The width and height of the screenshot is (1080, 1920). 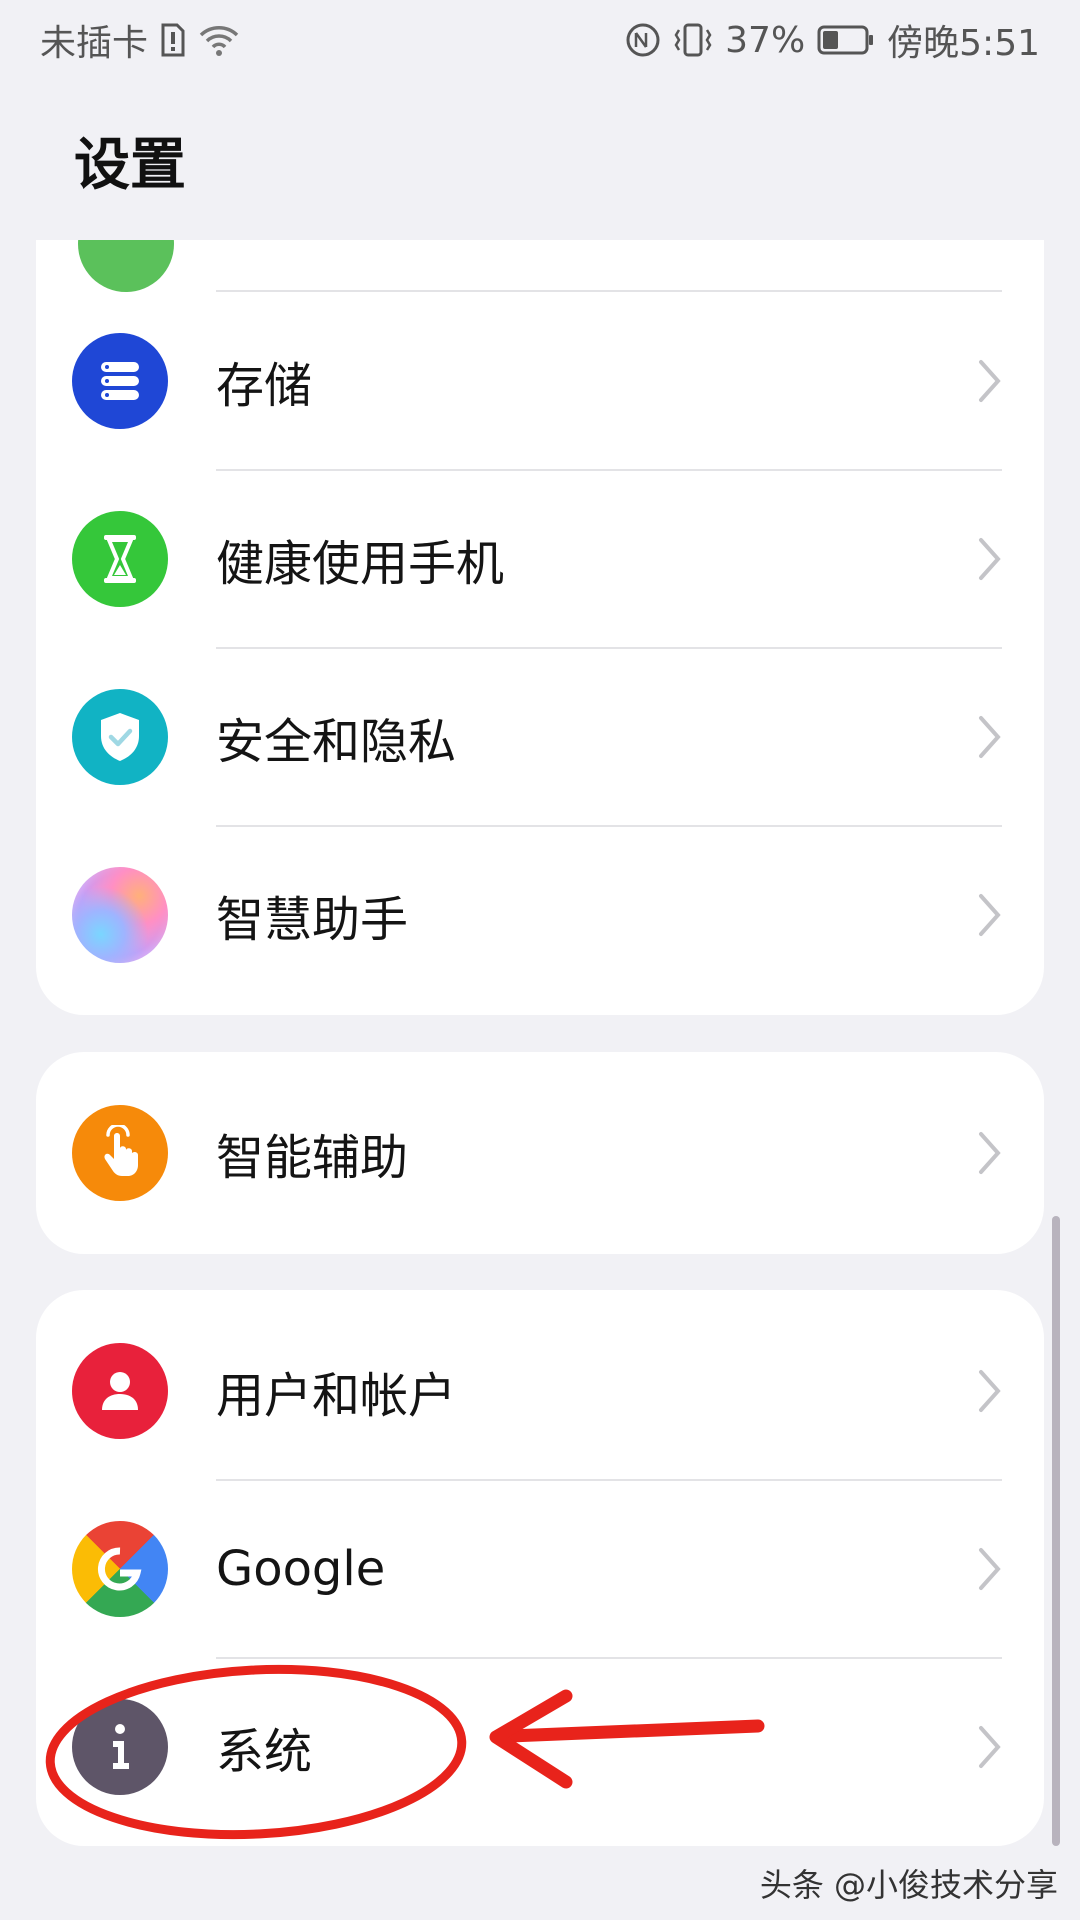 I want to click on settings-item-google: Google, so click(x=540, y=1569).